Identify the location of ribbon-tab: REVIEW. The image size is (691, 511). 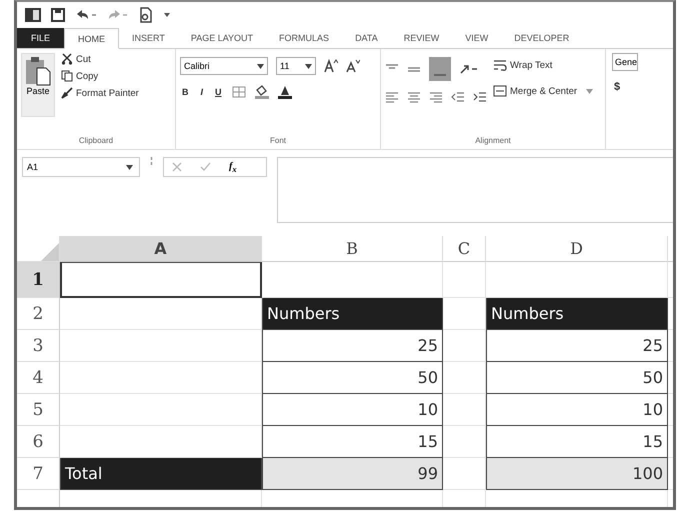
(421, 38).